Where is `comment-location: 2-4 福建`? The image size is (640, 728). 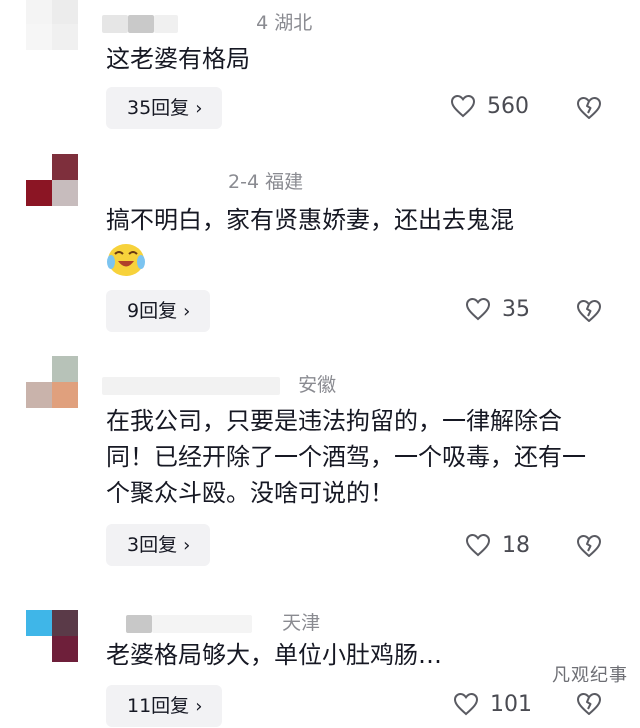
comment-location: 2-4 福建 is located at coordinates (266, 182).